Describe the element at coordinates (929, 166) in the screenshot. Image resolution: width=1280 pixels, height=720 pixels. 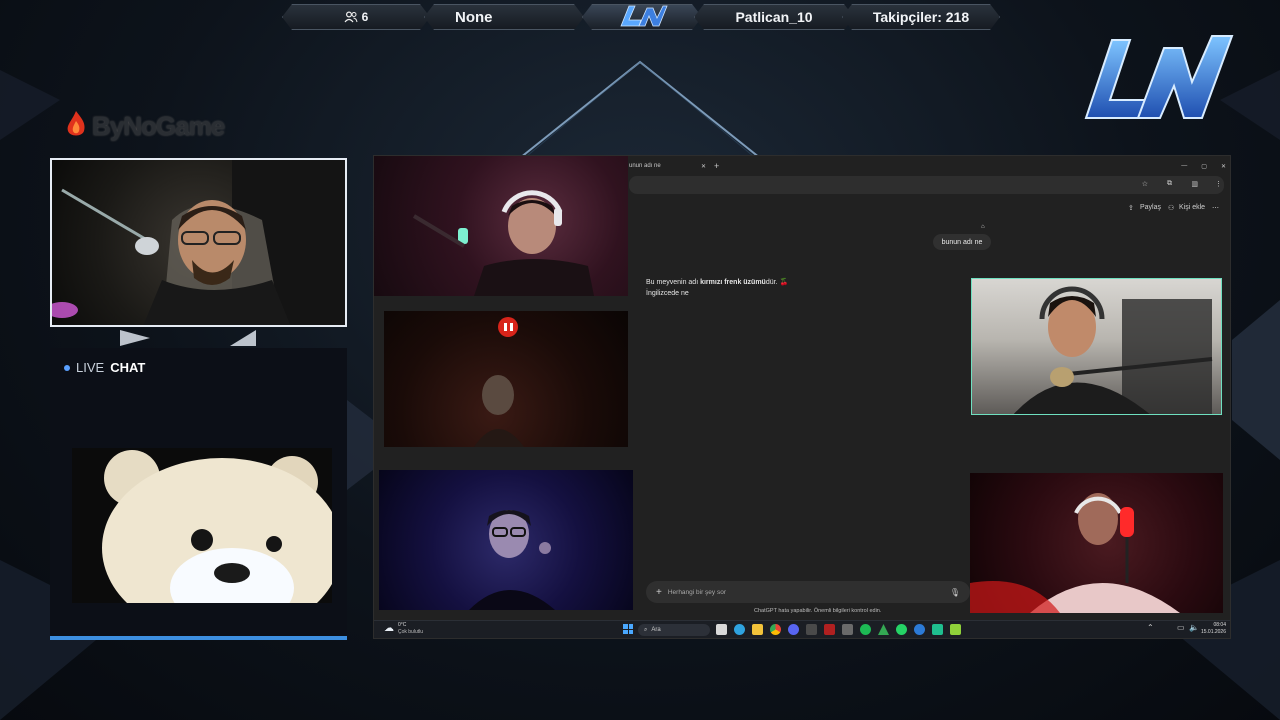
I see `browser-tab-strip: unun adı ne ✕ + — ▢ ✕` at that location.